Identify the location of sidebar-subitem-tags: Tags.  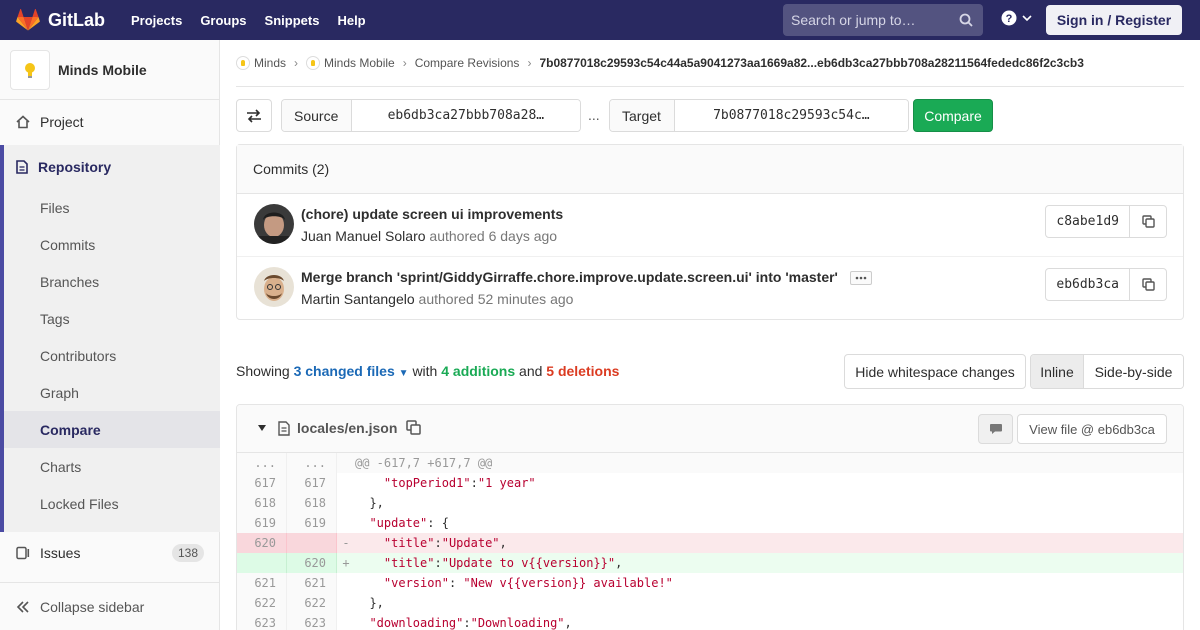
(112, 318).